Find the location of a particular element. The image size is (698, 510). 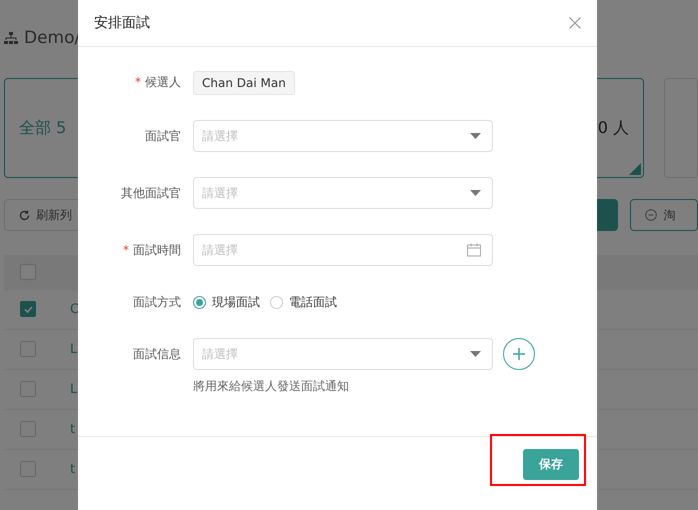

calendar-icon is located at coordinates (474, 250).